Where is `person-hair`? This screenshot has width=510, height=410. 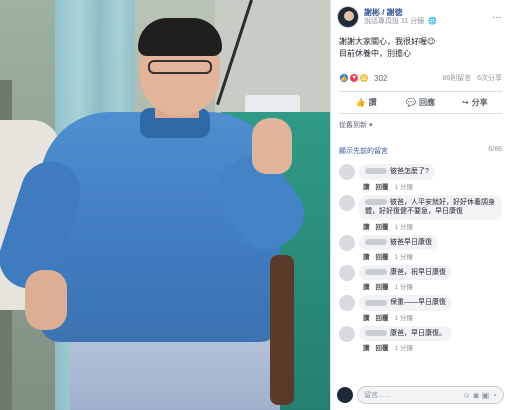 person-hair is located at coordinates (180, 37).